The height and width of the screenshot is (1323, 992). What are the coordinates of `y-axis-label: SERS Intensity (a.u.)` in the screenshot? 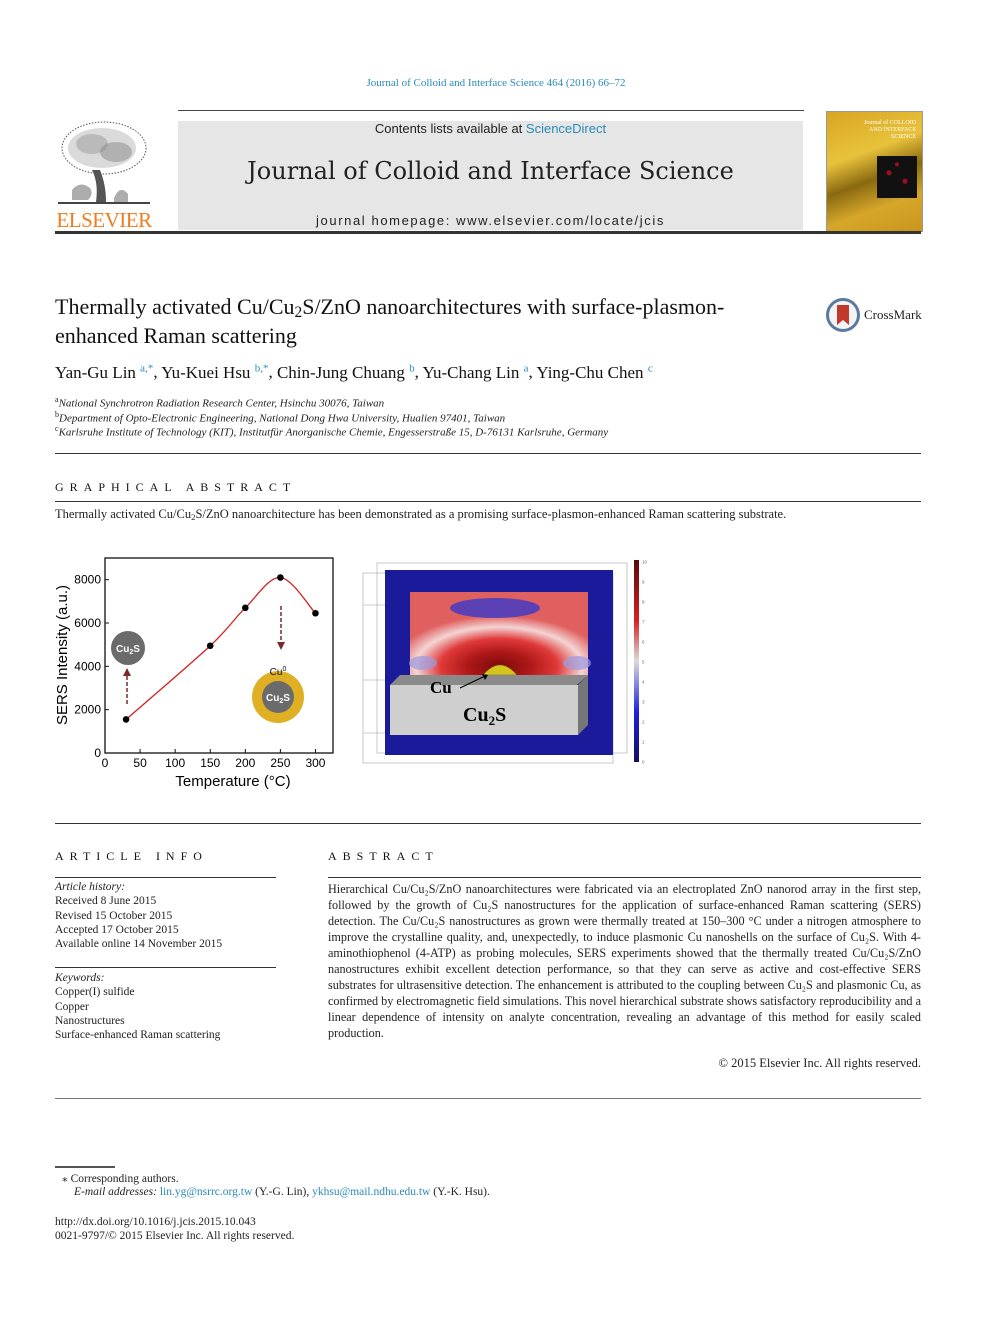 It's located at (62, 655).